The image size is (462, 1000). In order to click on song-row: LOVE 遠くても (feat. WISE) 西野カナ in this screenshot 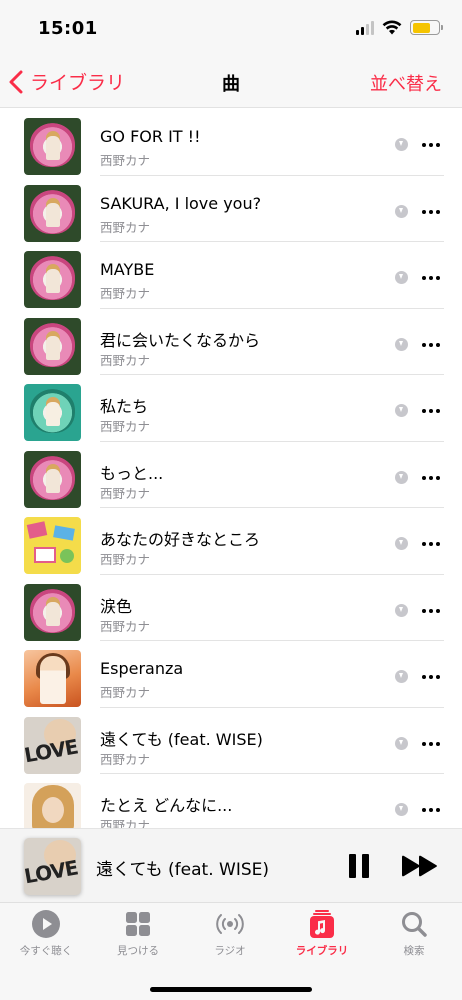, I will do `click(231, 740)`.